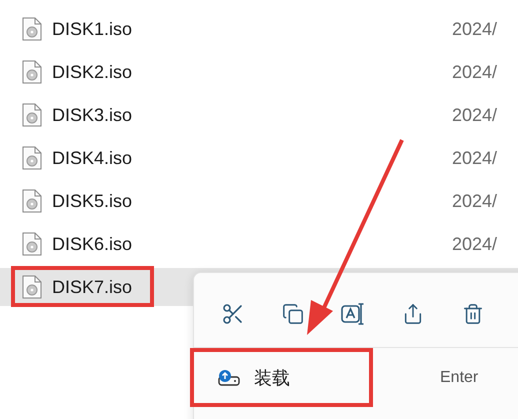  What do you see at coordinates (93, 29) in the screenshot?
I see `file-name: DISK1.iso` at bounding box center [93, 29].